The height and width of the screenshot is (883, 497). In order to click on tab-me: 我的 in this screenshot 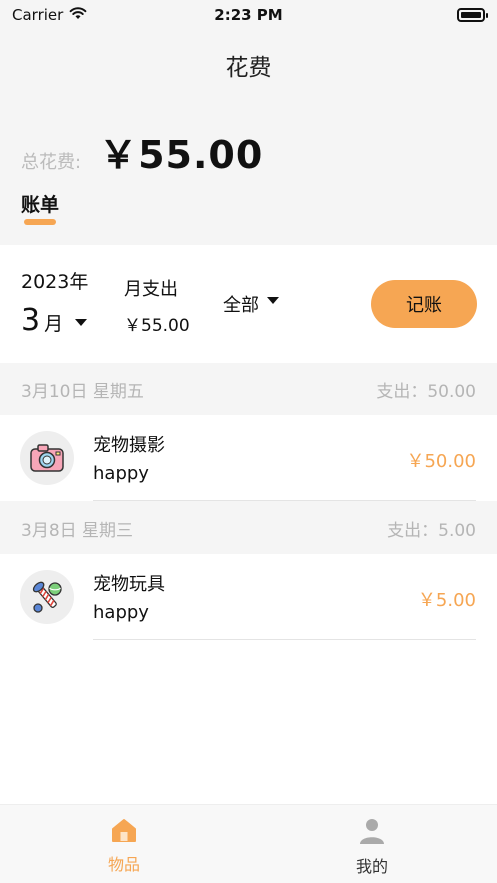, I will do `click(372, 847)`.